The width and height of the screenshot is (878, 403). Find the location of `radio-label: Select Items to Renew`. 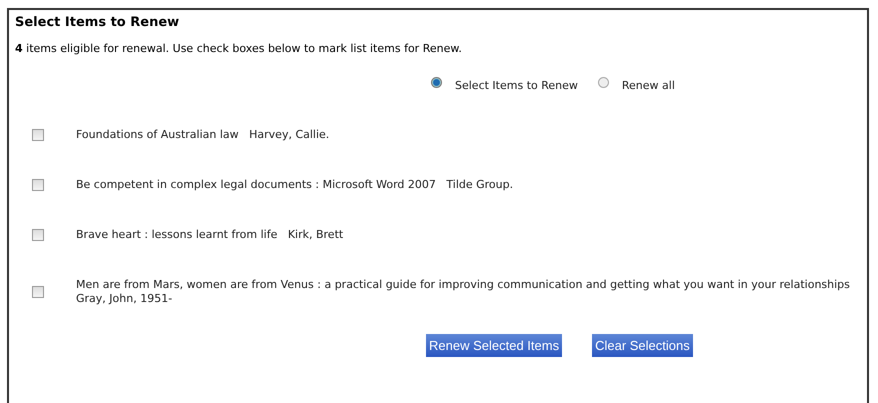

radio-label: Select Items to Renew is located at coordinates (516, 85).